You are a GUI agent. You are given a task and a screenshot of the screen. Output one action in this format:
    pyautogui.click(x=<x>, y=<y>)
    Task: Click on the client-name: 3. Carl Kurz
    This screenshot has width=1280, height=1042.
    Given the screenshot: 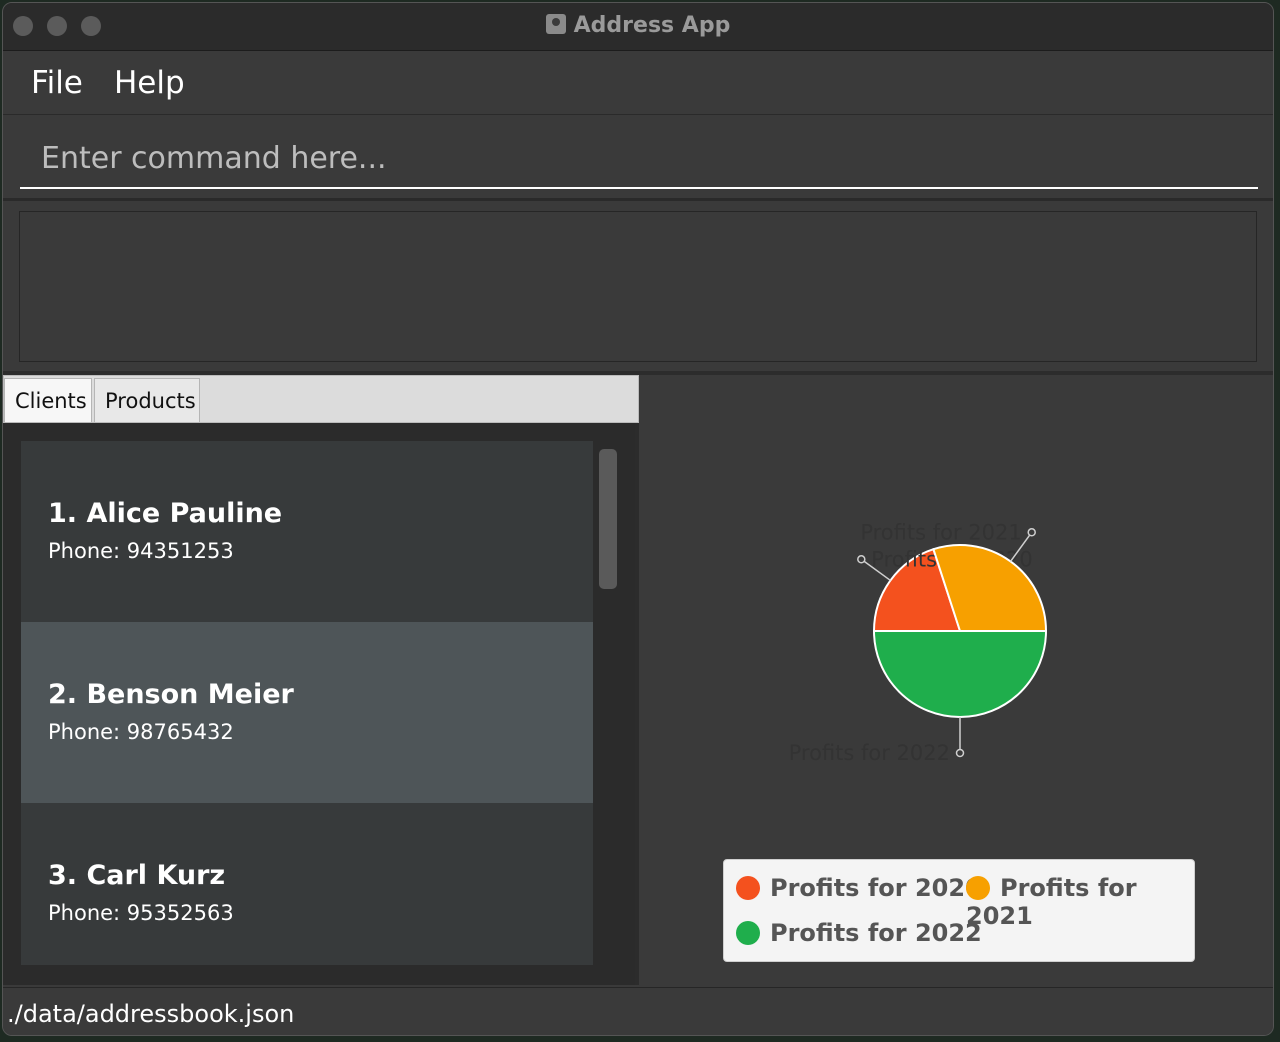 What is the action you would take?
    pyautogui.click(x=137, y=875)
    